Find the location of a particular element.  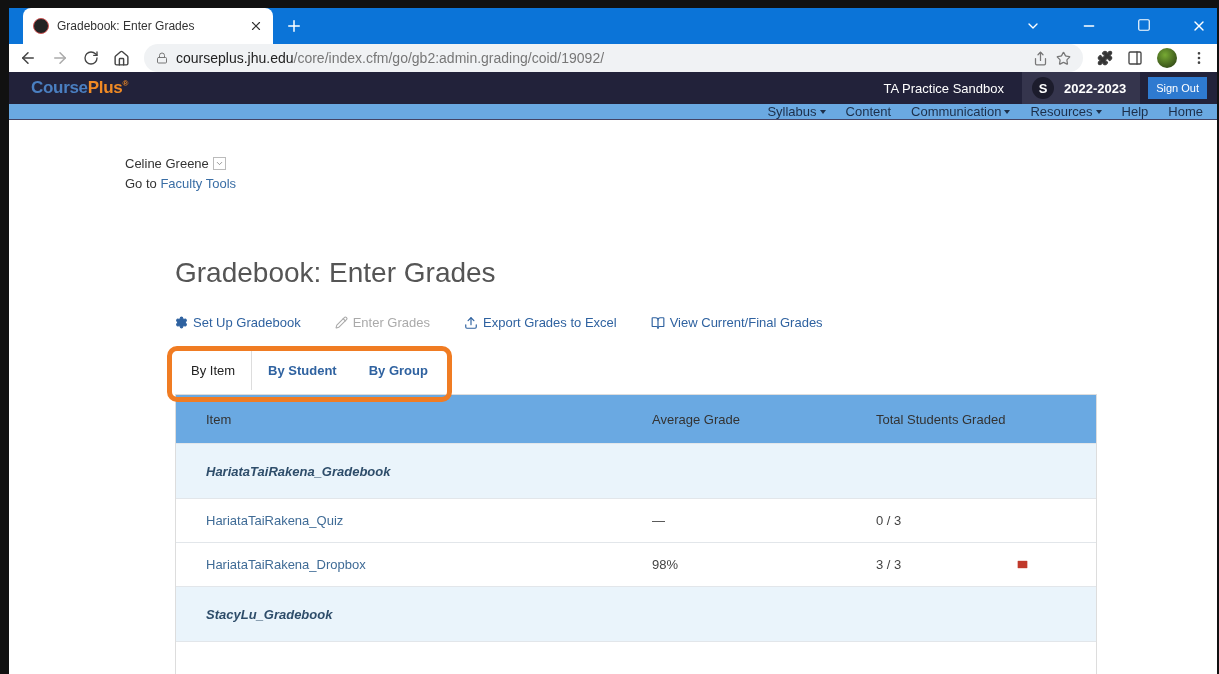

nav-link: Resources is located at coordinates (1066, 111).